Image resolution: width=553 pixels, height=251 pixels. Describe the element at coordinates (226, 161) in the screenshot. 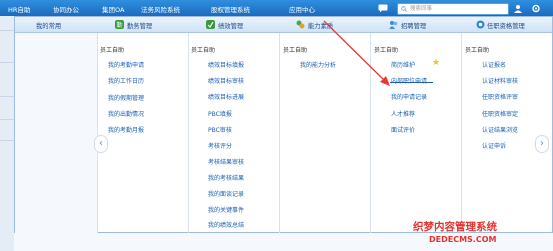

I see `menu-item-result-review: 考核结果审核` at that location.